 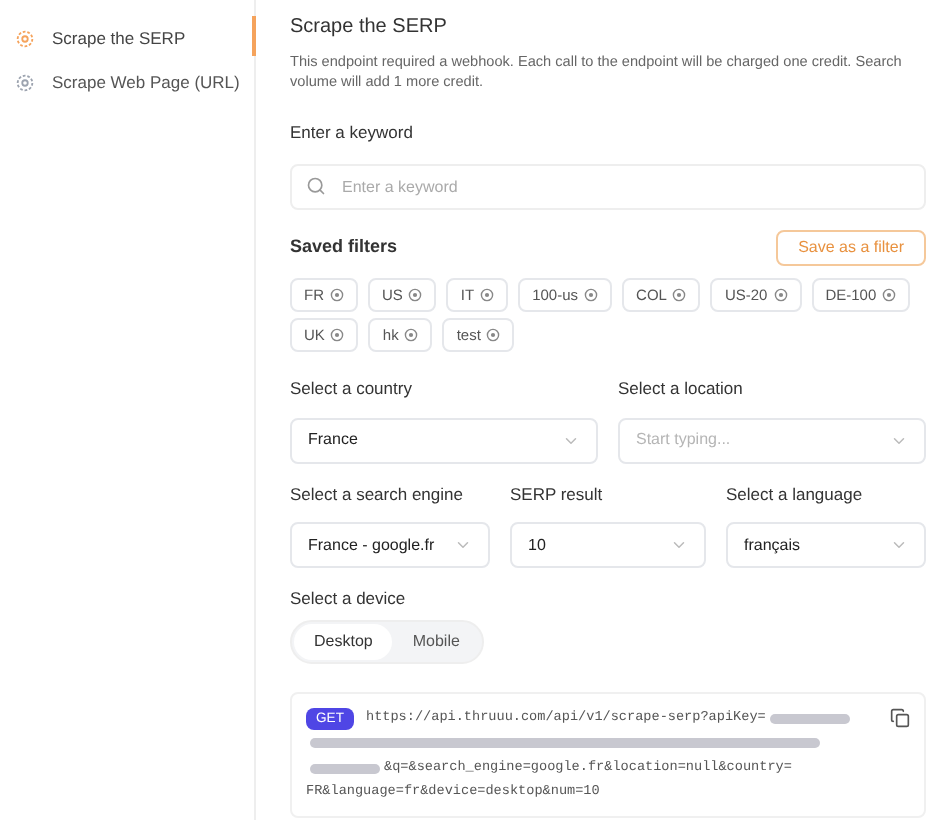 What do you see at coordinates (377, 494) in the screenshot?
I see `field-label: Select a search engine` at bounding box center [377, 494].